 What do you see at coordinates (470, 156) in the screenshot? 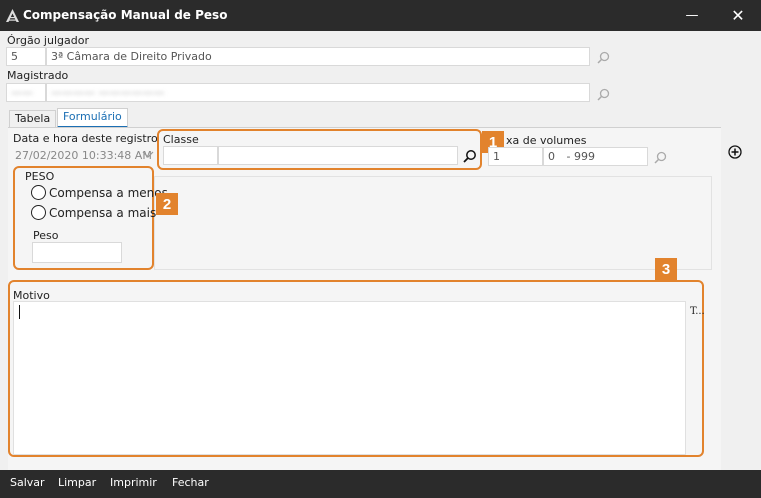
I see `classe-search-icon` at bounding box center [470, 156].